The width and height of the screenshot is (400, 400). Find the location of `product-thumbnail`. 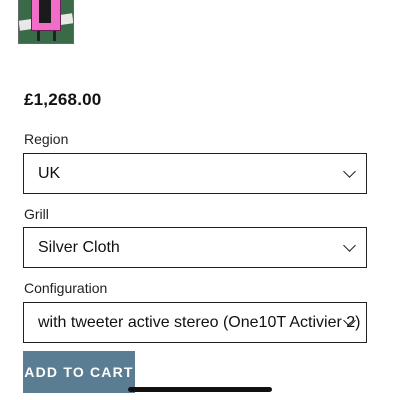

product-thumbnail is located at coordinates (46, 22).